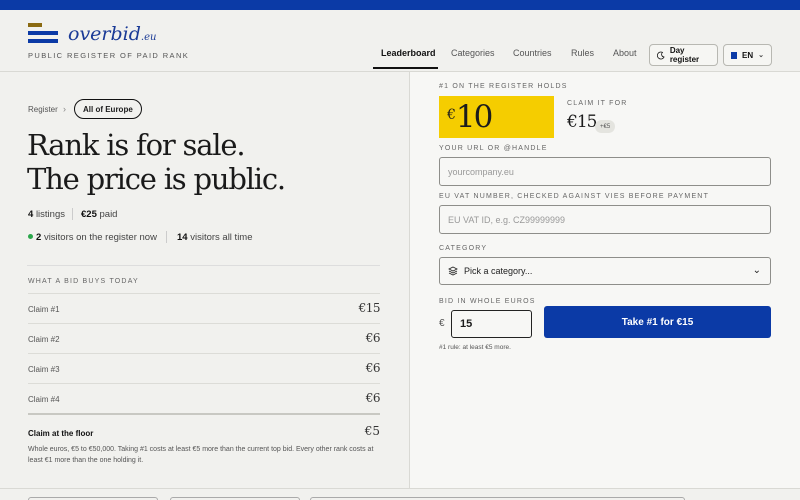 Image resolution: width=800 pixels, height=500 pixels. I want to click on title-line-1: Rank is for sale., so click(136, 145).